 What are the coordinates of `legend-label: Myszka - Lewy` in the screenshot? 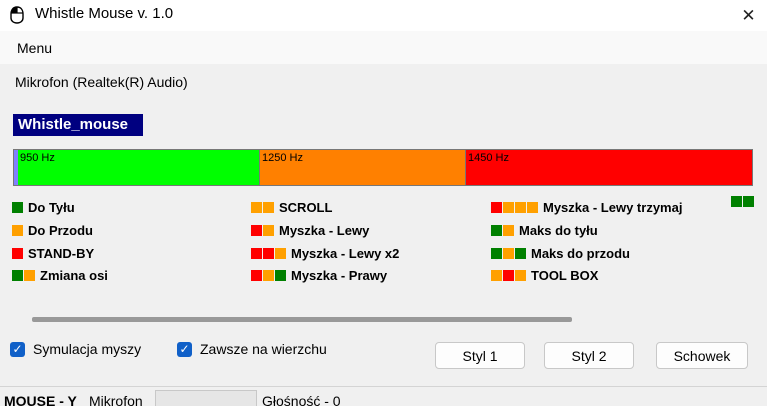 It's located at (324, 230).